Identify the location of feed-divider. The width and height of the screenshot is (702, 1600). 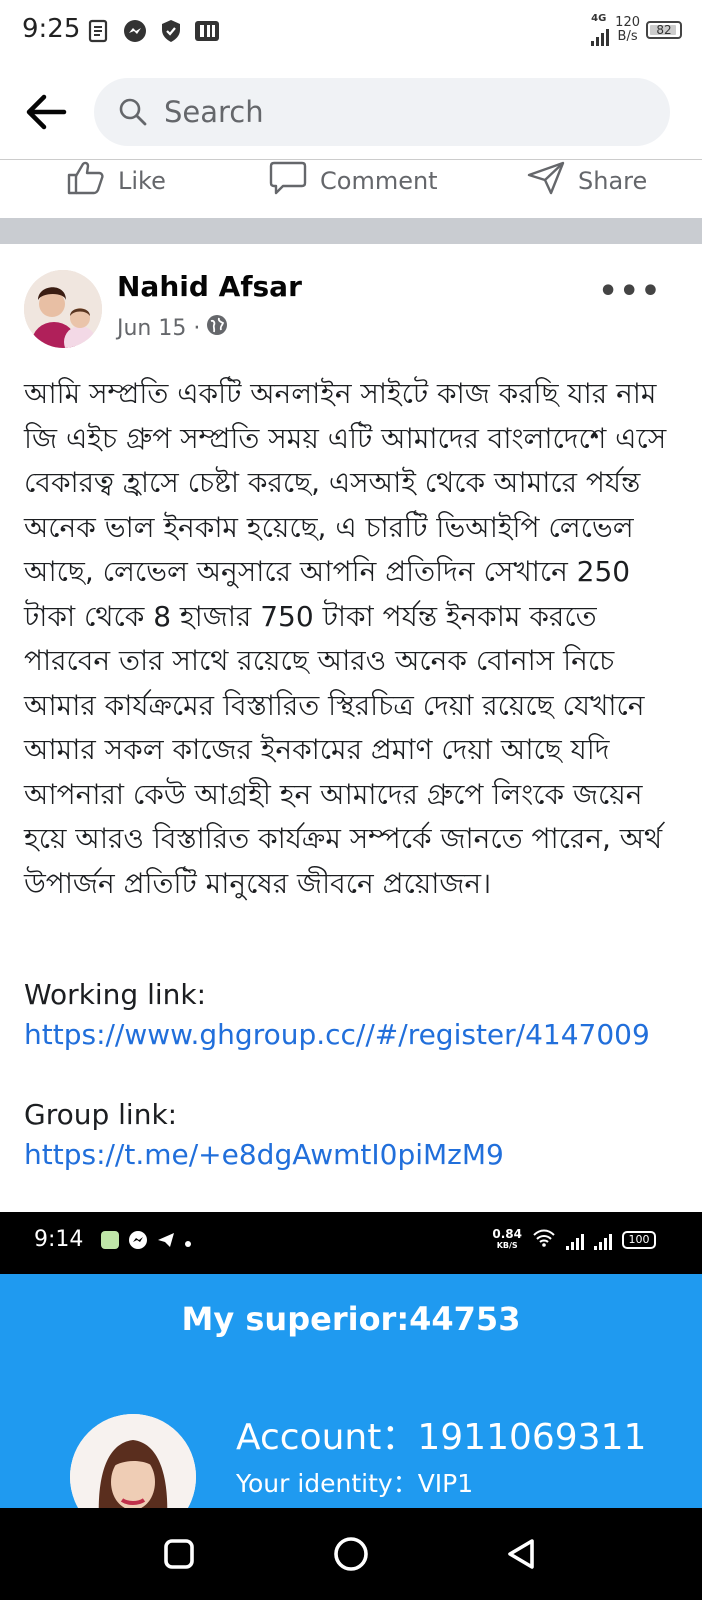
(351, 231).